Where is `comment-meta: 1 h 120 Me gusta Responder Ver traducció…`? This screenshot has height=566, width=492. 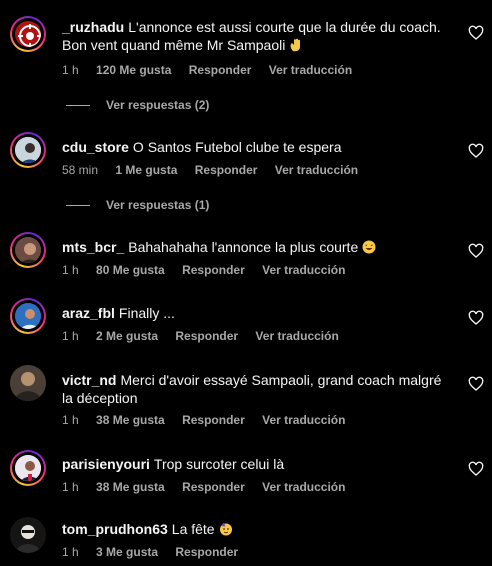
comment-meta: 1 h 120 Me gusta Responder Ver traducció… is located at coordinates (214, 70).